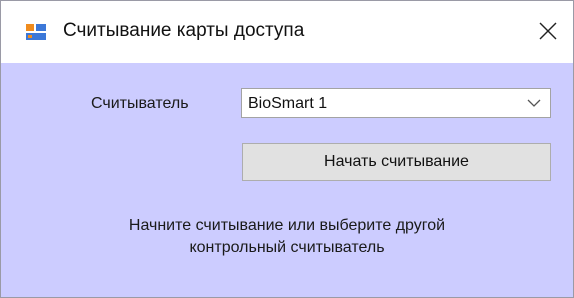 This screenshot has width=574, height=298. What do you see at coordinates (396, 103) in the screenshot?
I see `reader-select: BioSmart 1` at bounding box center [396, 103].